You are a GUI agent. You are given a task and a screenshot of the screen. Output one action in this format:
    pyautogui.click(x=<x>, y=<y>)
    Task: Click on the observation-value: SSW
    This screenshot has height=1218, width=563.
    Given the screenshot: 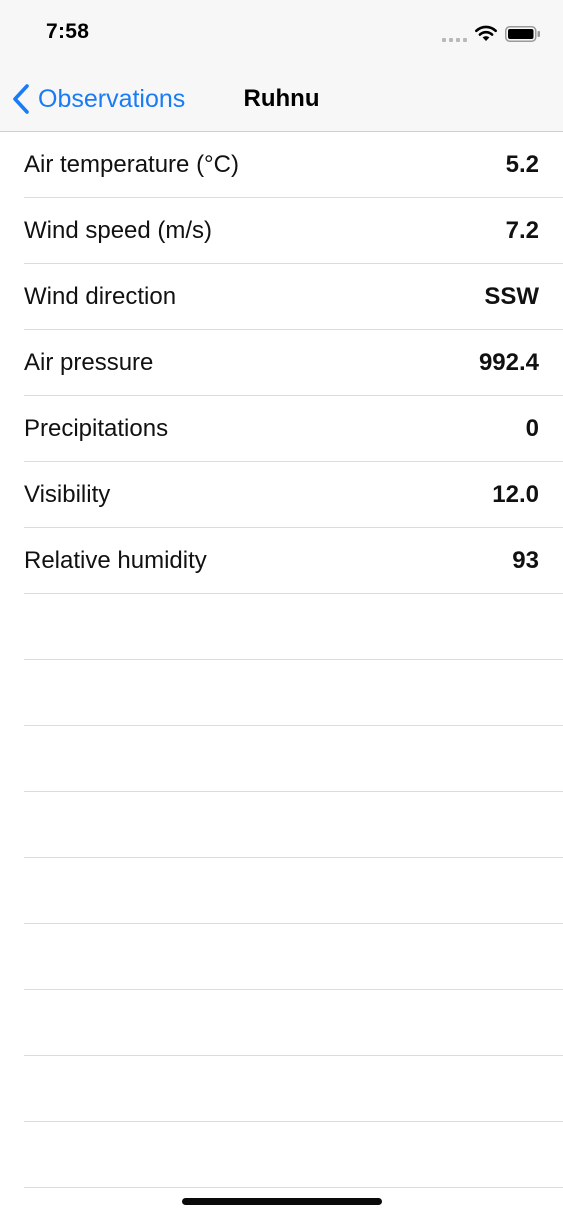 What is the action you would take?
    pyautogui.click(x=511, y=296)
    